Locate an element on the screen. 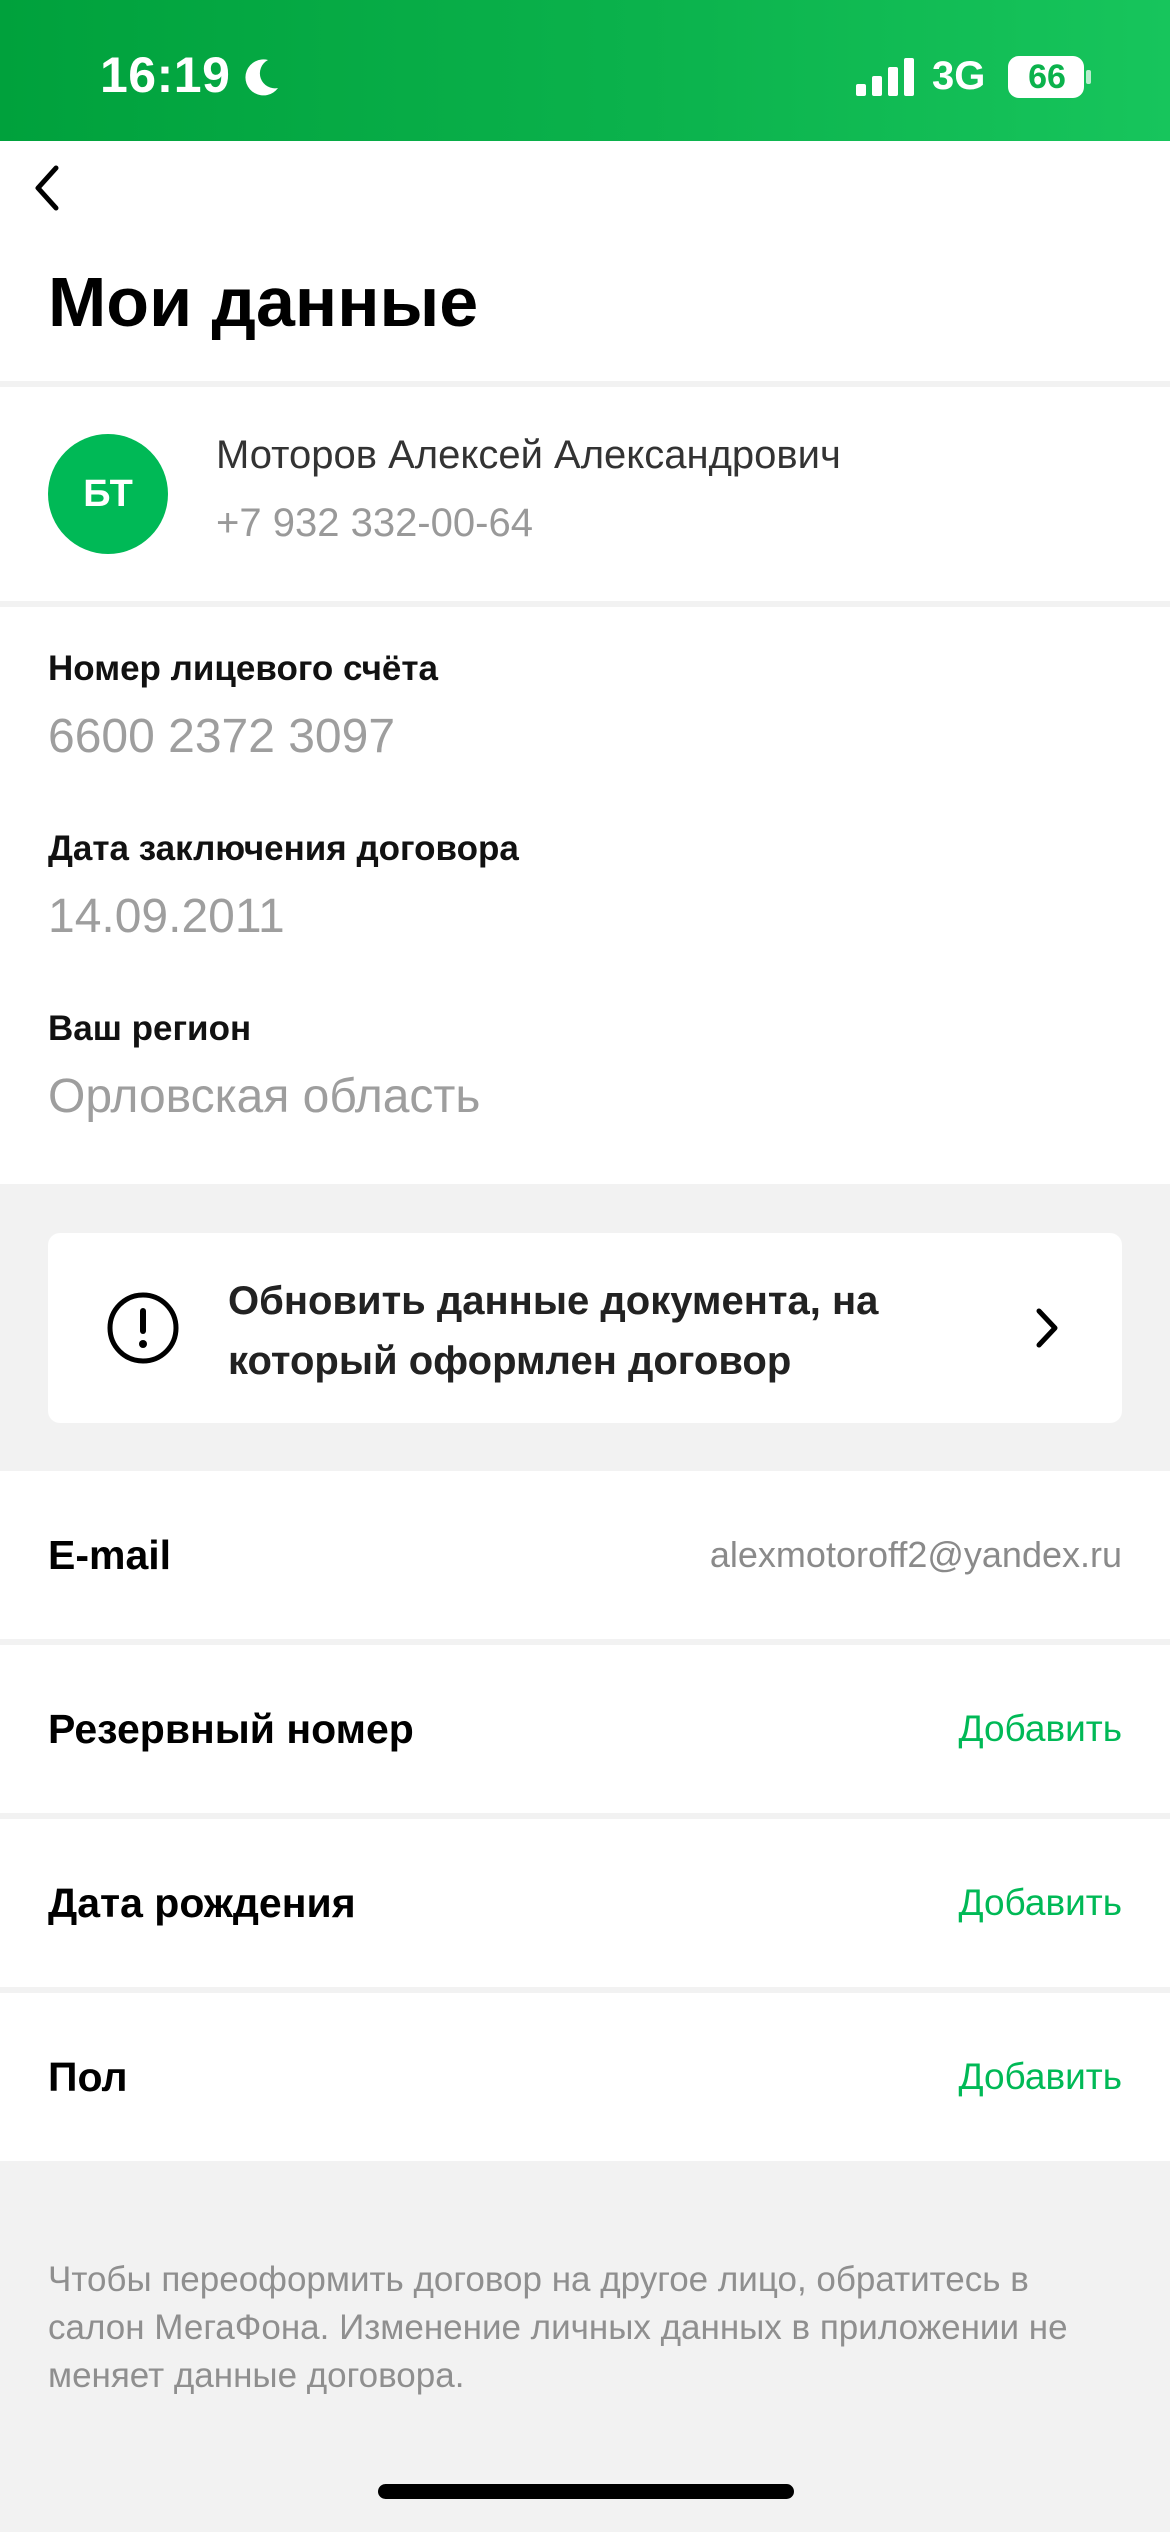 The width and height of the screenshot is (1170, 2532). network-label: 3G is located at coordinates (959, 76).